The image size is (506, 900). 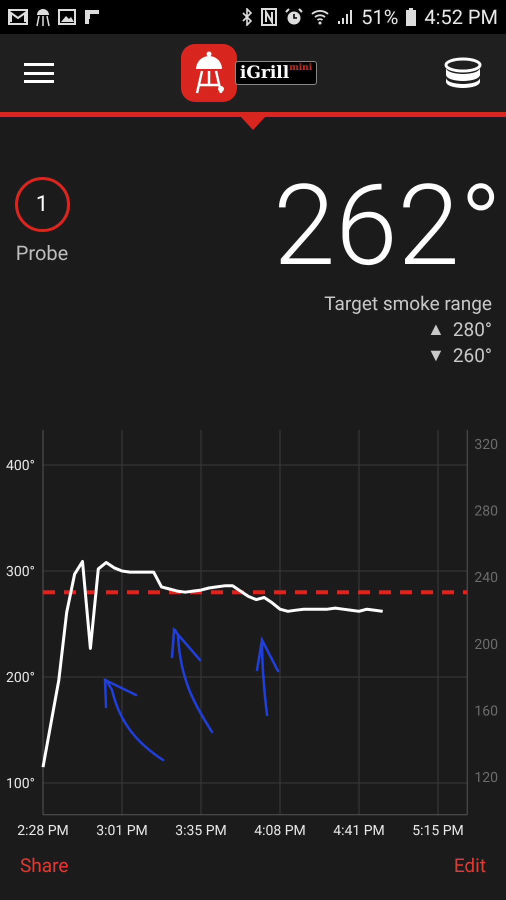 What do you see at coordinates (436, 330) in the screenshot?
I see `up-triangle-icon: ▲` at bounding box center [436, 330].